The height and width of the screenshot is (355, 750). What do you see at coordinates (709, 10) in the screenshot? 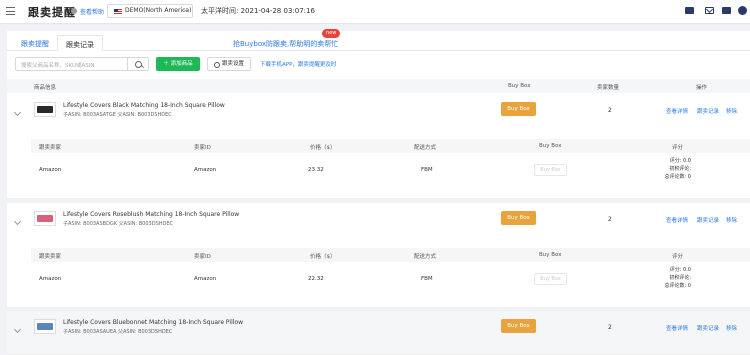
I see `mail-icon` at bounding box center [709, 10].